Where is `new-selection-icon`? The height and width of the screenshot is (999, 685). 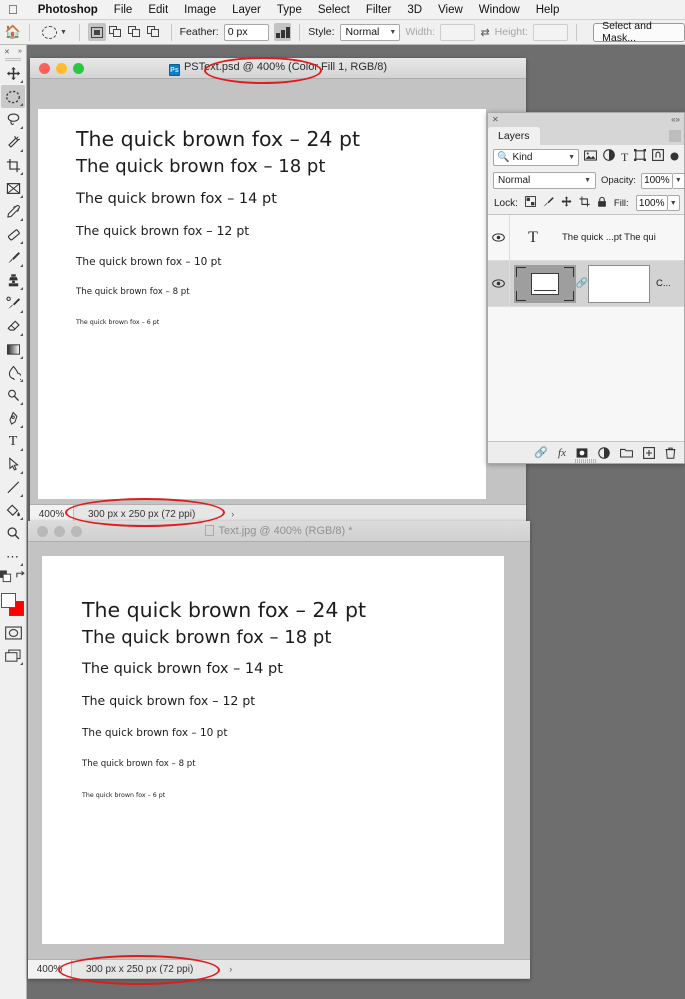 new-selection-icon is located at coordinates (96, 32).